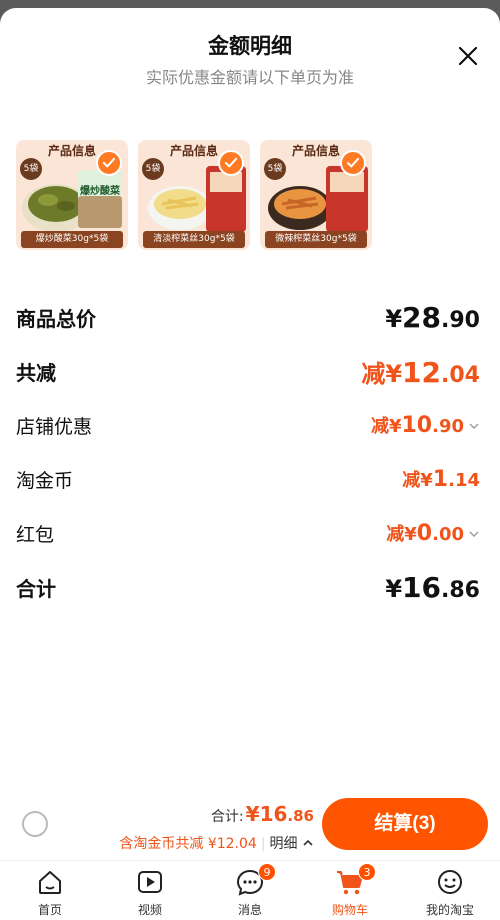 This screenshot has width=500, height=920. Describe the element at coordinates (249, 77) in the screenshot. I see `sheet-subtitle: 实际优惠金额请以下单页为准` at that location.